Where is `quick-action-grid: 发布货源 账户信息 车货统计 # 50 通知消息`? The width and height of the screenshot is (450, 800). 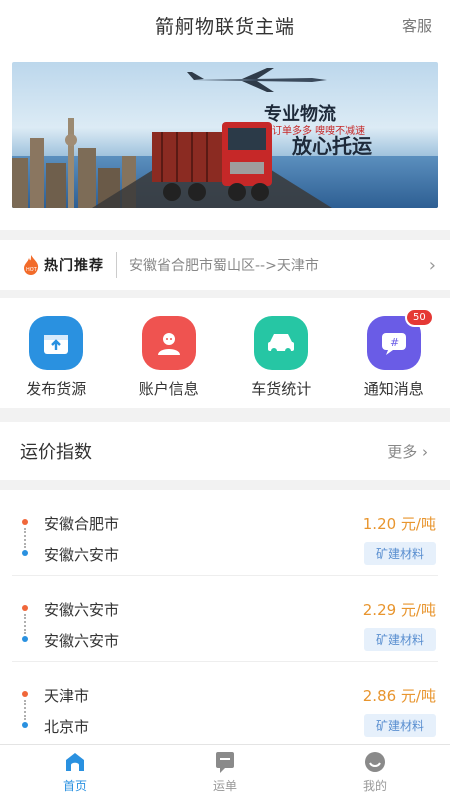
quick-action-grid: 发布货源 账户信息 车货统计 # 50 通知消息 is located at coordinates (225, 353).